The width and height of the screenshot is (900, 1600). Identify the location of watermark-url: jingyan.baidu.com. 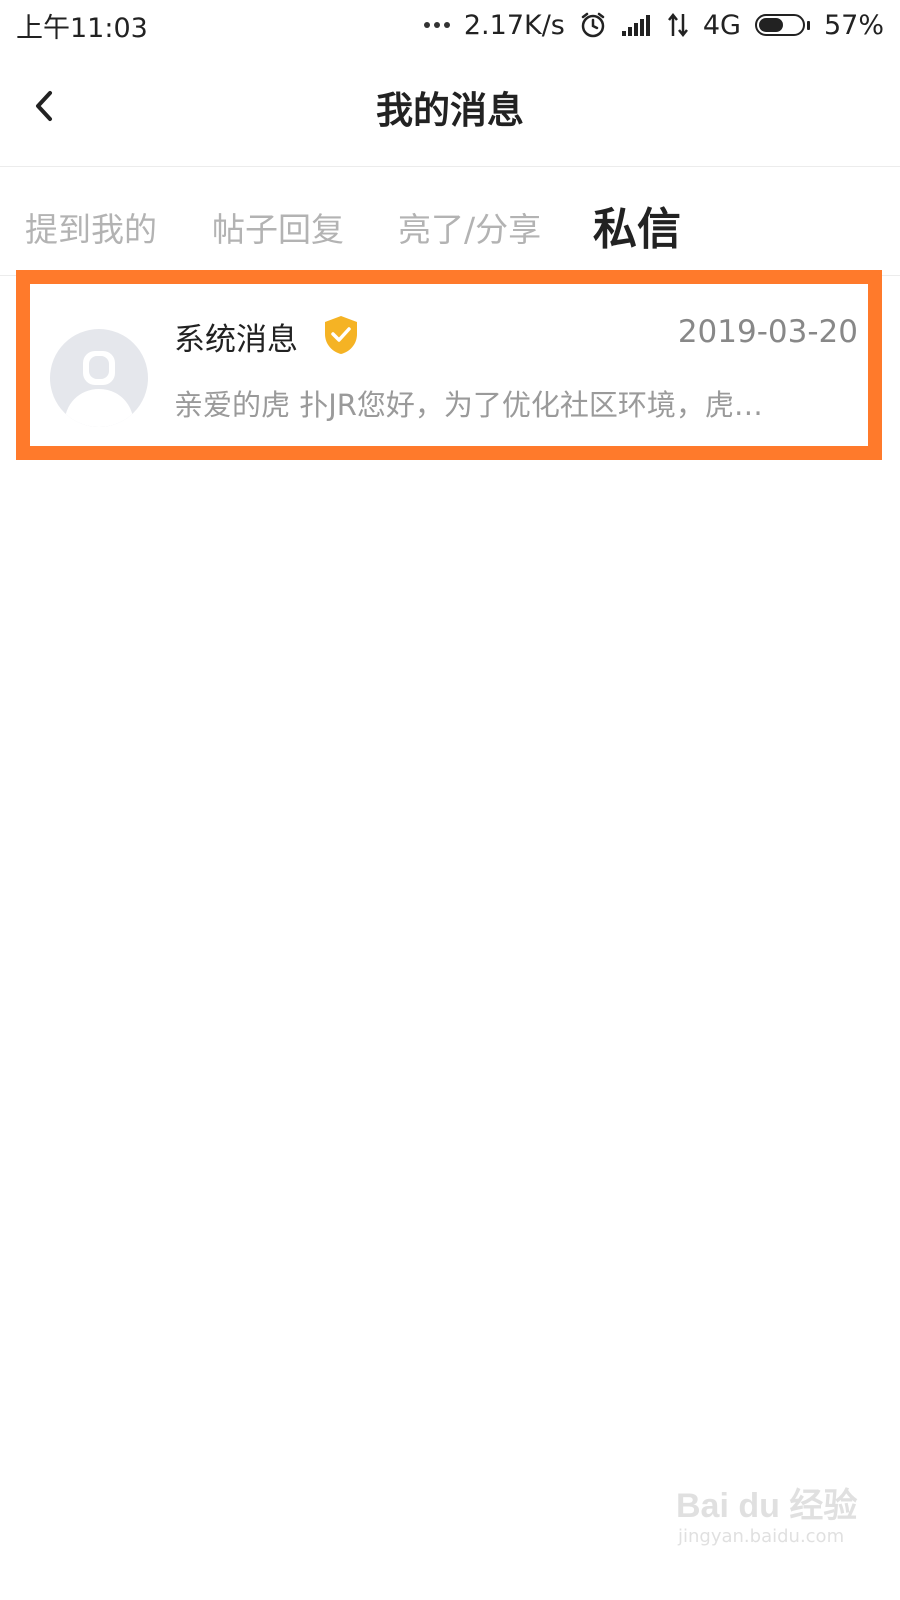
(761, 1536).